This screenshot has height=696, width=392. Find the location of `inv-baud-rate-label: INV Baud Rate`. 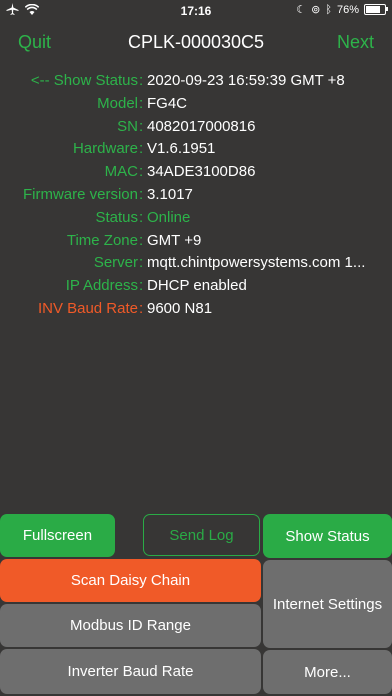

inv-baud-rate-label: INV Baud Rate is located at coordinates (87, 308).